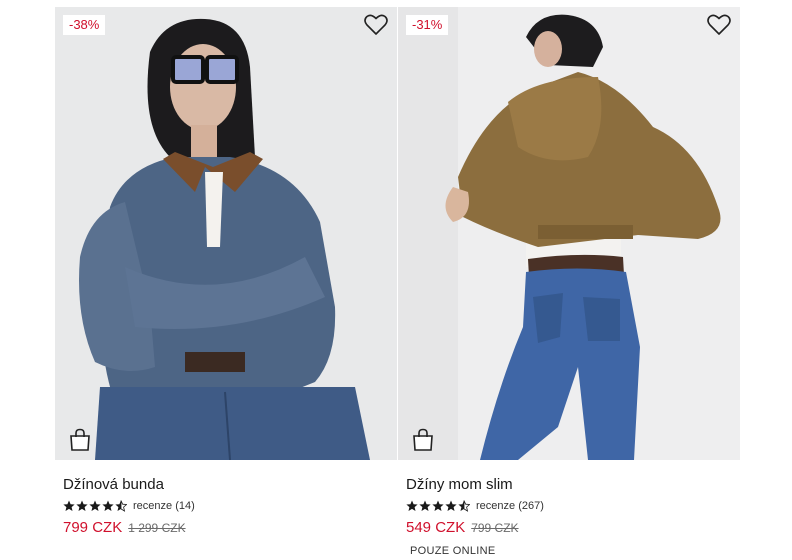 The height and width of the screenshot is (560, 792). Describe the element at coordinates (459, 484) in the screenshot. I see `product-title: Džíny mom slim` at that location.